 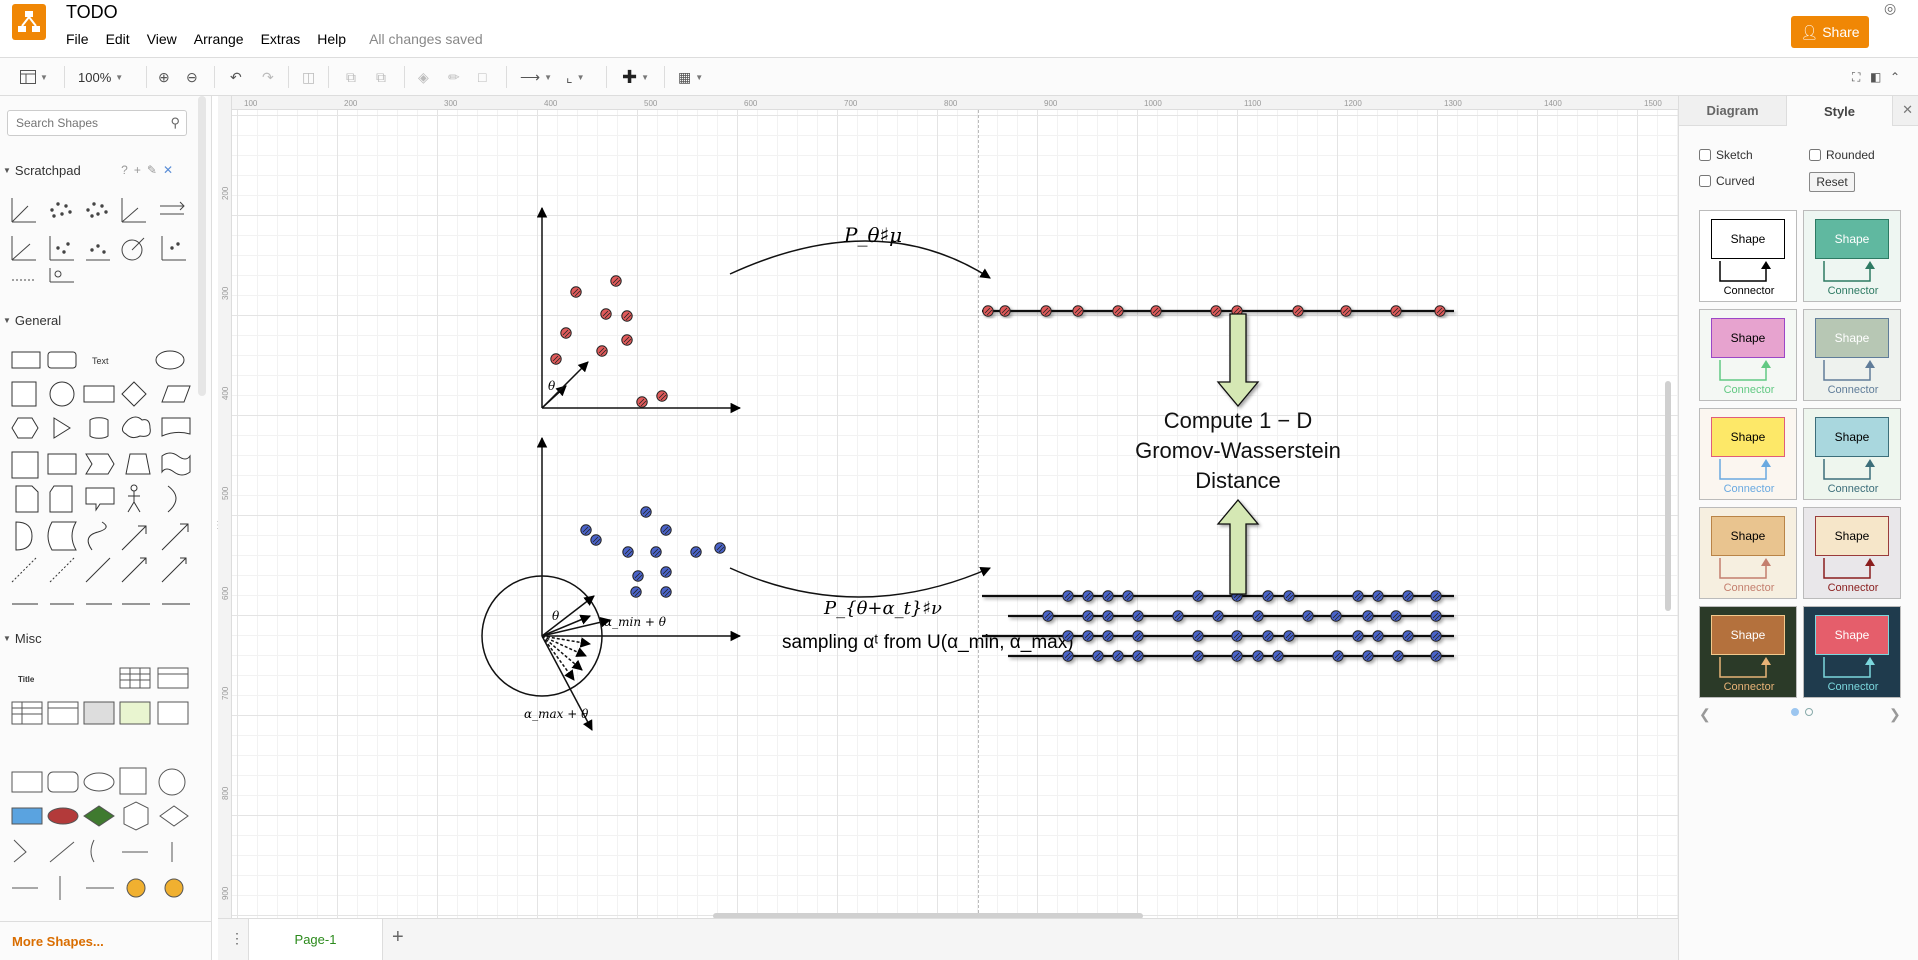 What do you see at coordinates (1890, 8) in the screenshot?
I see `globe-icon: ◎` at bounding box center [1890, 8].